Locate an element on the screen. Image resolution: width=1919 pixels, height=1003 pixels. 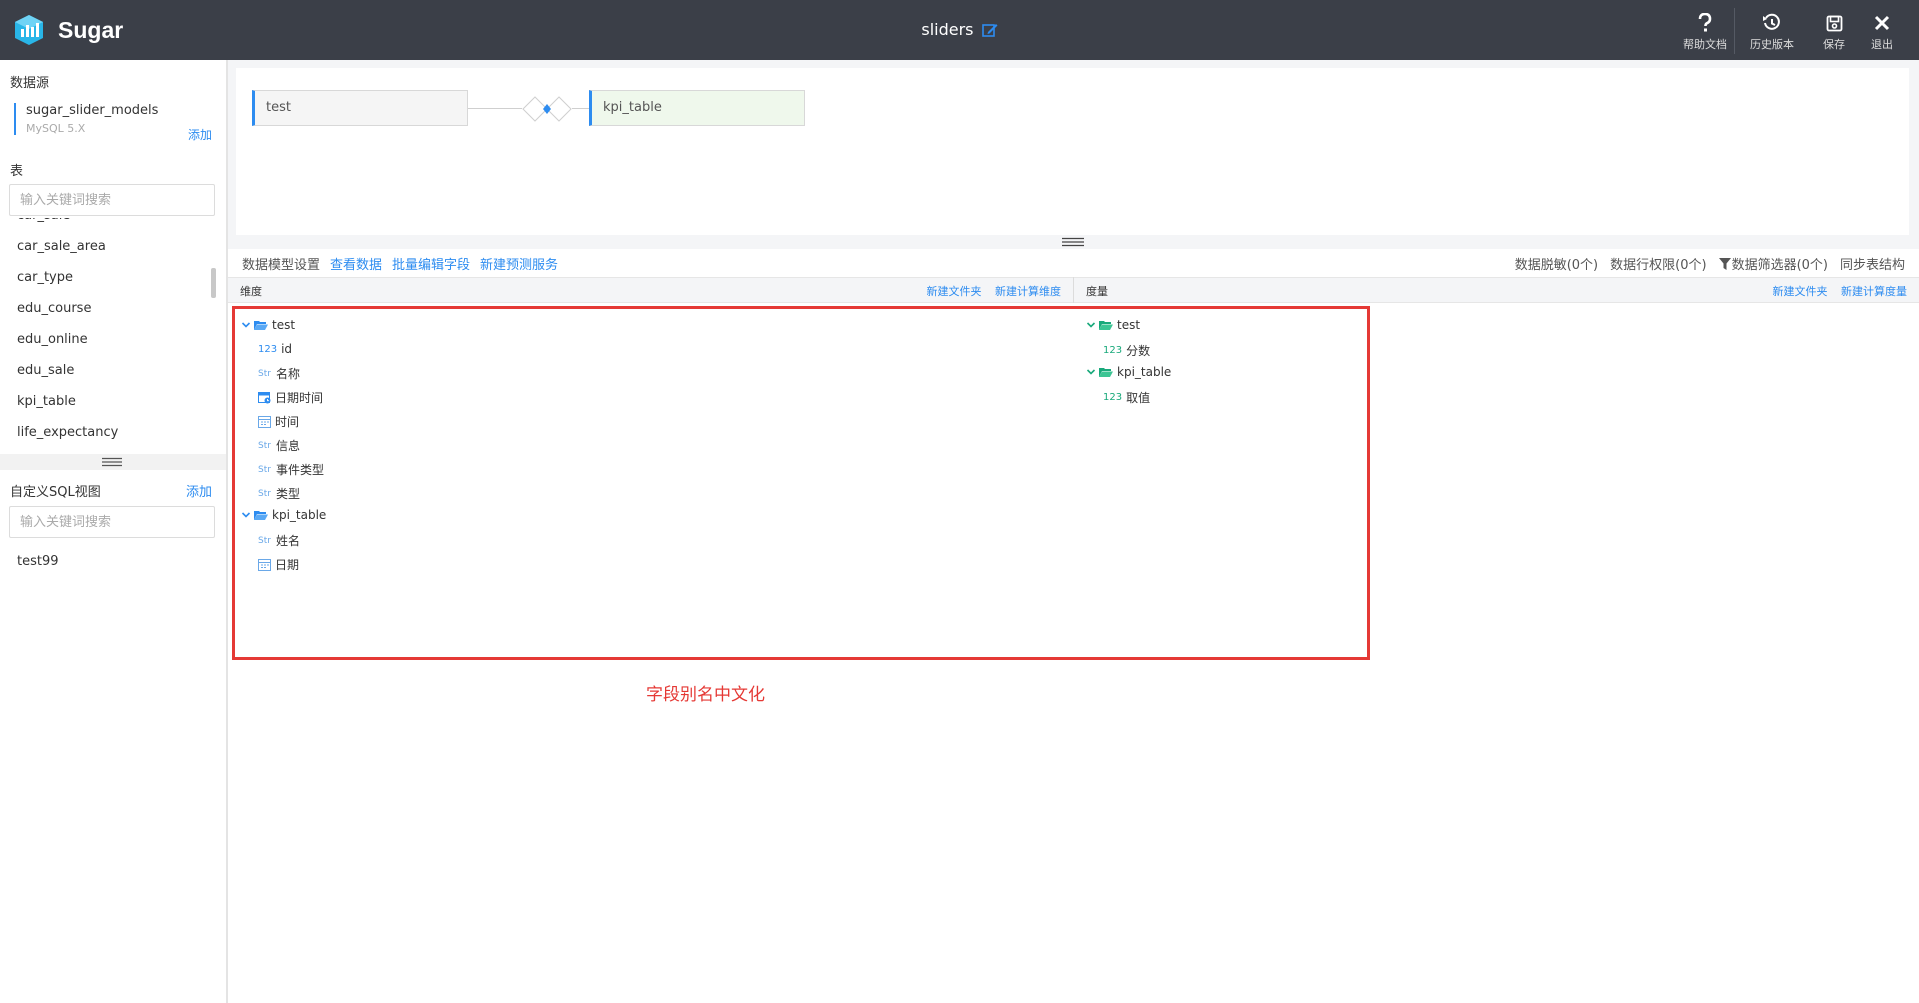
join-line-right is located at coordinates (580, 108).